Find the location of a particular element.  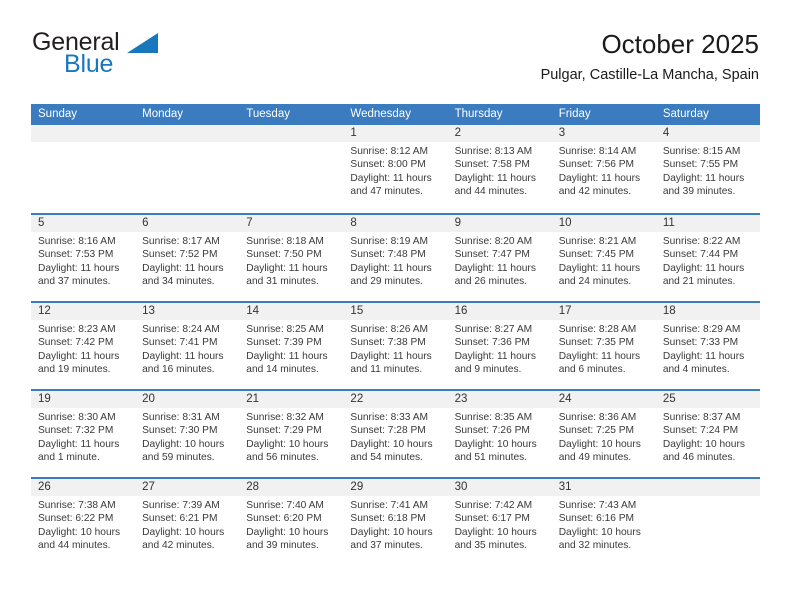

day-number: 9 is located at coordinates (457, 223).